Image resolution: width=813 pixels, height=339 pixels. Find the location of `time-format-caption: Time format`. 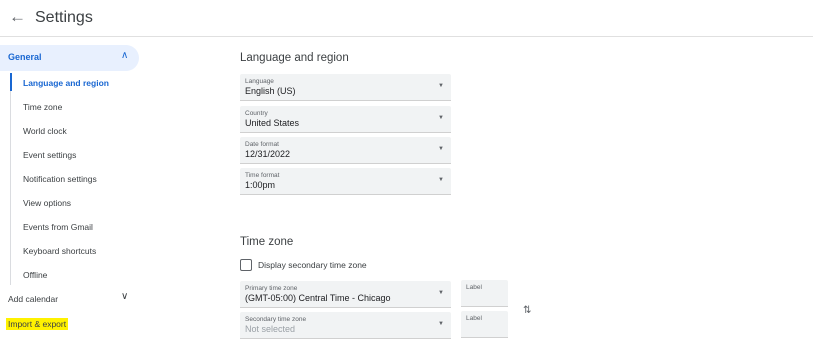

time-format-caption: Time format is located at coordinates (262, 175).